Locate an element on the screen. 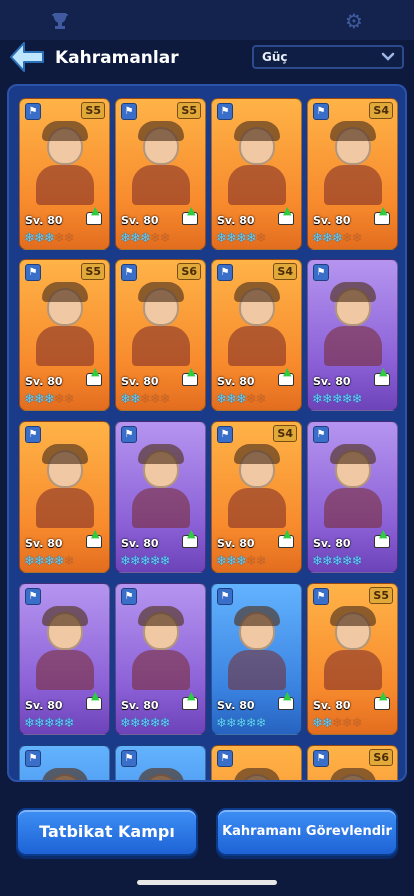 The image size is (414, 896). training-camp-button: Tatbikat Kampı is located at coordinates (107, 832).